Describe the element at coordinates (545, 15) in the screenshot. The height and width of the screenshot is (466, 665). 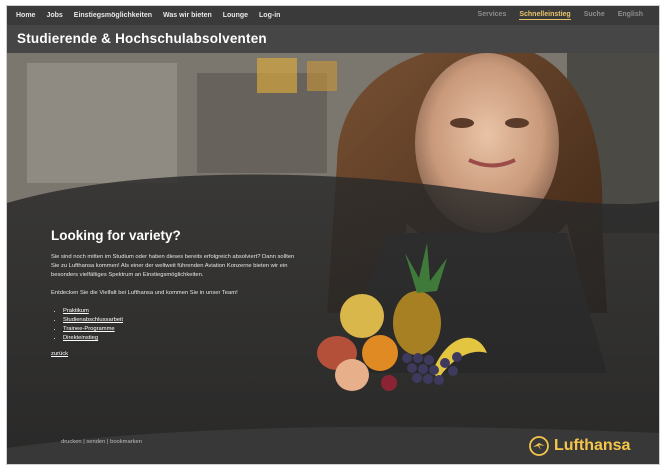
I see `nav-quick-entry: Schnelleinstieg` at that location.